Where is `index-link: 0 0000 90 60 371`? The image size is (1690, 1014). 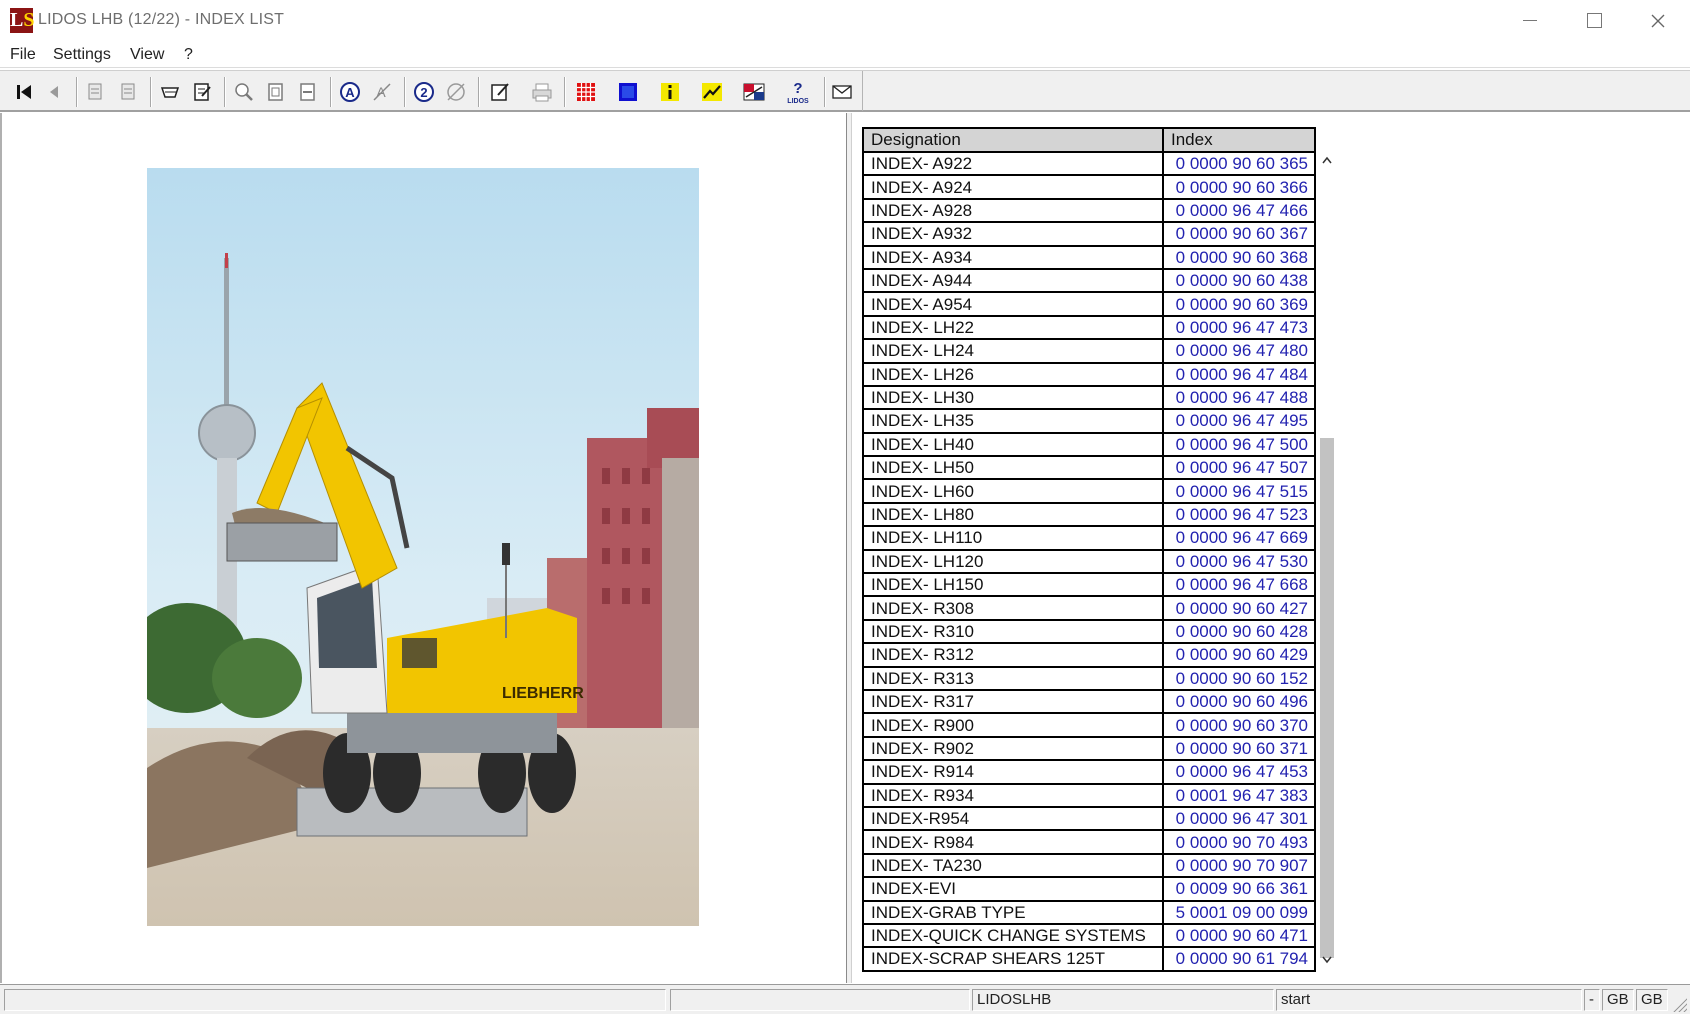 index-link: 0 0000 90 60 371 is located at coordinates (1239, 748).